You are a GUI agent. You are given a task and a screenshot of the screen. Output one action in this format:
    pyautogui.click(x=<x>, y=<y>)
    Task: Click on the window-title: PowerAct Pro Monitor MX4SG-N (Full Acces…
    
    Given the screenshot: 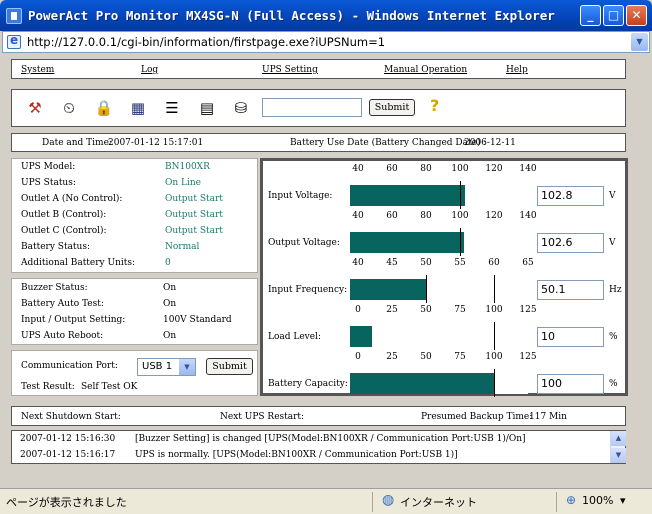 What is the action you would take?
    pyautogui.click(x=291, y=15)
    